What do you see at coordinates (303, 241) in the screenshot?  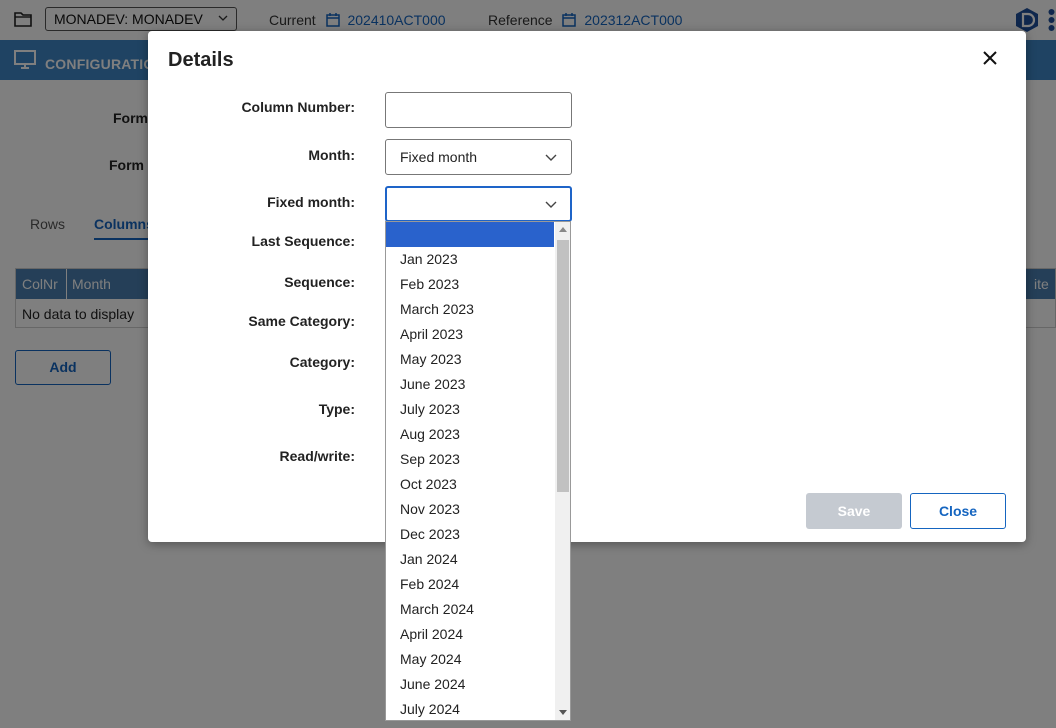 I see `last-sequence-label: Last Sequence:` at bounding box center [303, 241].